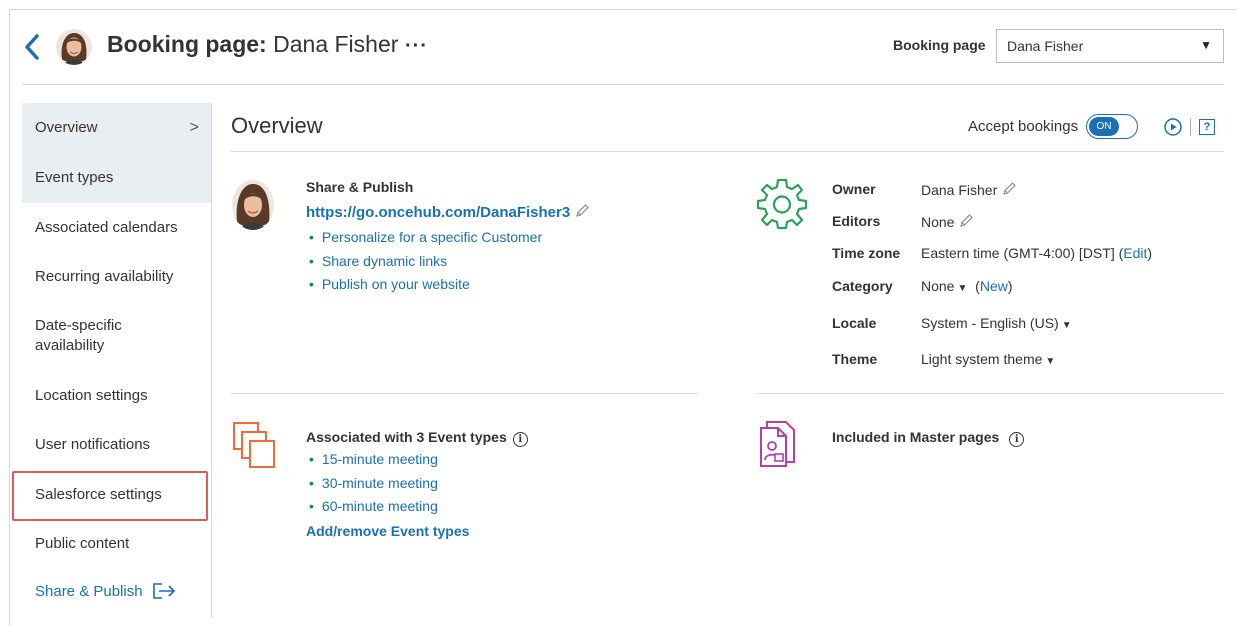  I want to click on sidebar-item-label: Salesforce settings, so click(98, 494).